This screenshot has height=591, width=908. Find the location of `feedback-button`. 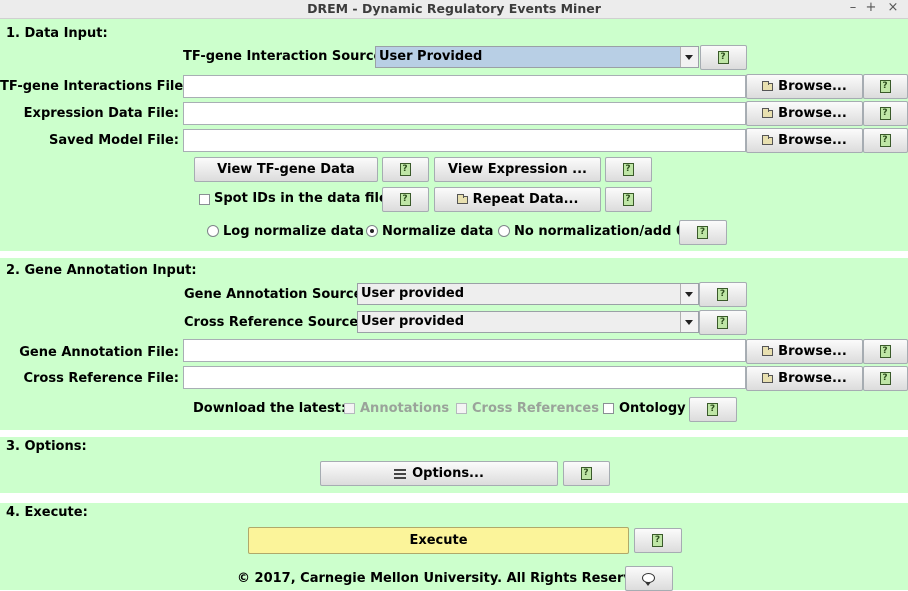

feedback-button is located at coordinates (649, 578).